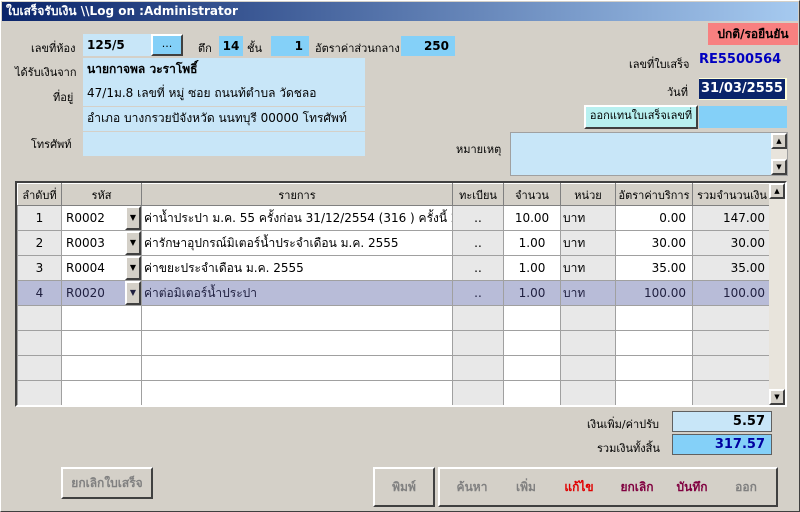  Describe the element at coordinates (297, 293) in the screenshot. I see `row-desc: ค่าต่อมิเตอร์น้ำประปา` at that location.